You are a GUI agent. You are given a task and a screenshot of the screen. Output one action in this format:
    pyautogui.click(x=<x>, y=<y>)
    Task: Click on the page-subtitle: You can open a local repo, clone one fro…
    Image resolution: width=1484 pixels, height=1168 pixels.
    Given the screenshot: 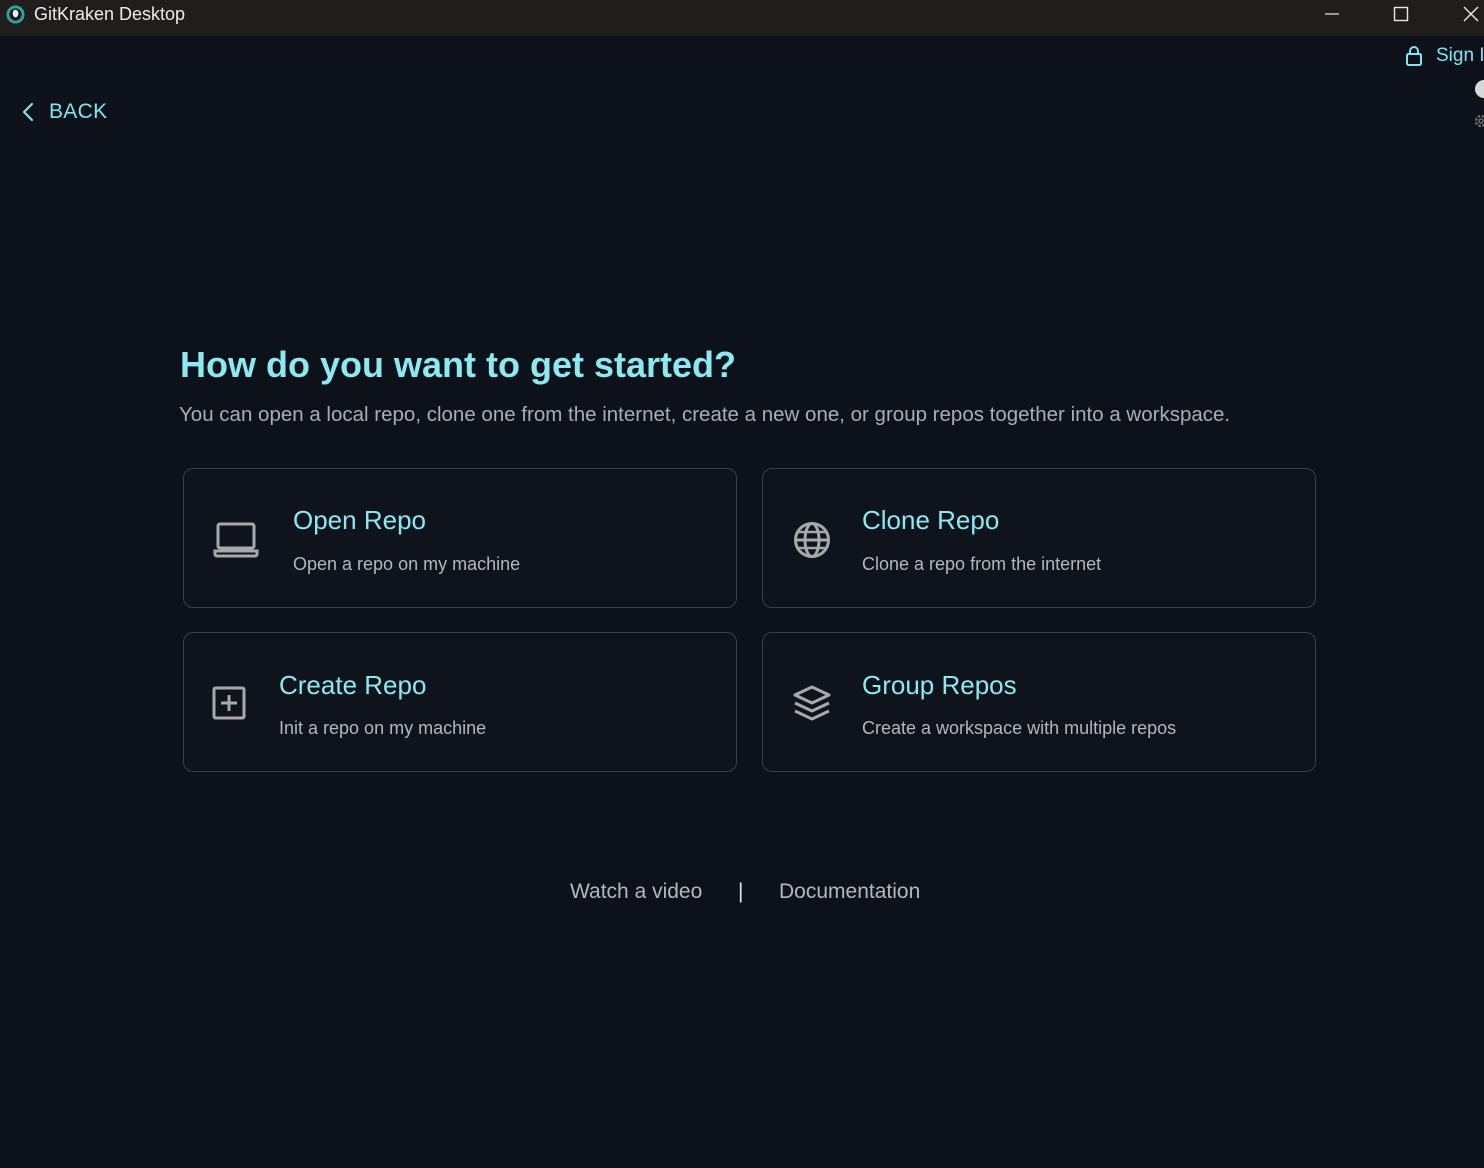 What is the action you would take?
    pyautogui.click(x=705, y=414)
    